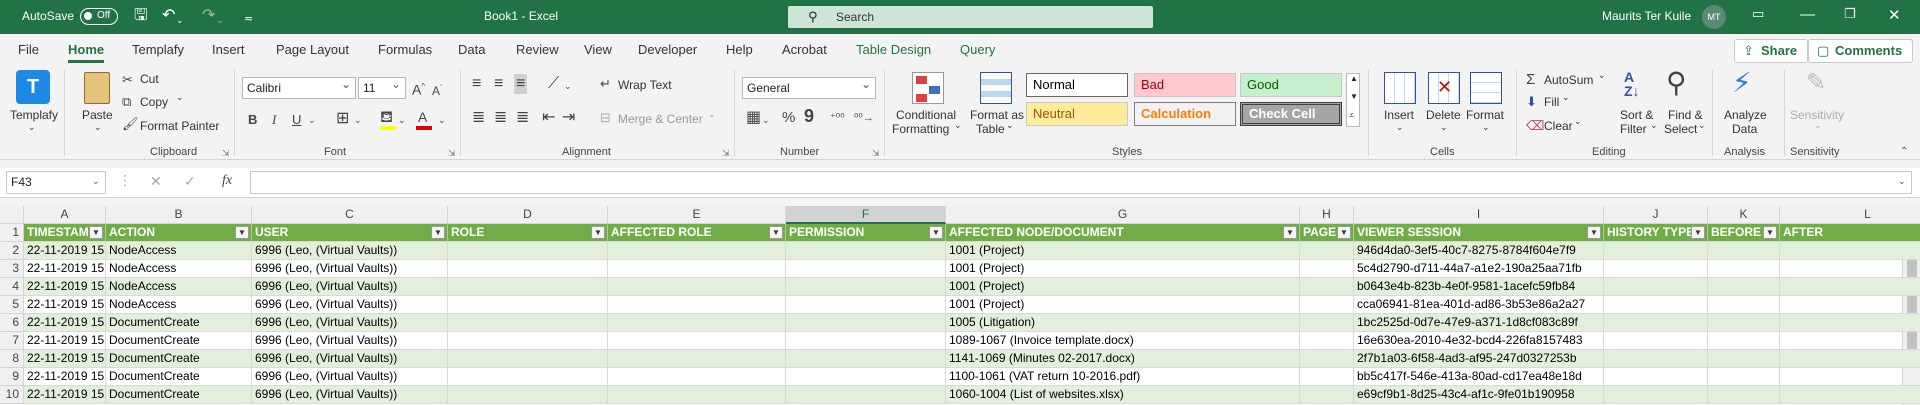 The image size is (1920, 405). What do you see at coordinates (1902, 181) in the screenshot?
I see `expand-formula-bar-icon: ⌄` at bounding box center [1902, 181].